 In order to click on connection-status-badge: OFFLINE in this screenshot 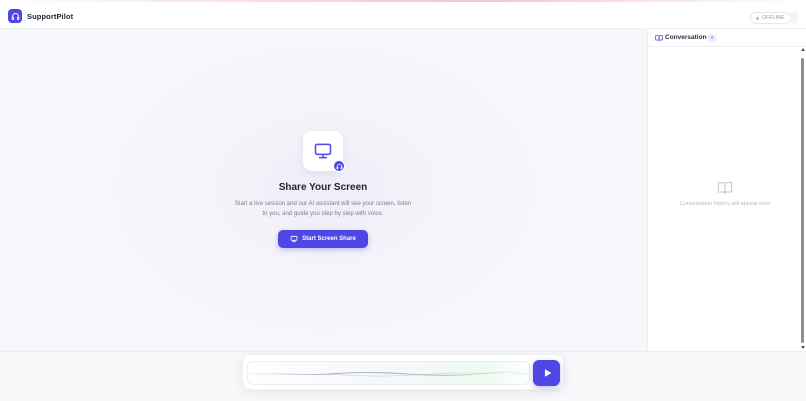, I will do `click(770, 18)`.